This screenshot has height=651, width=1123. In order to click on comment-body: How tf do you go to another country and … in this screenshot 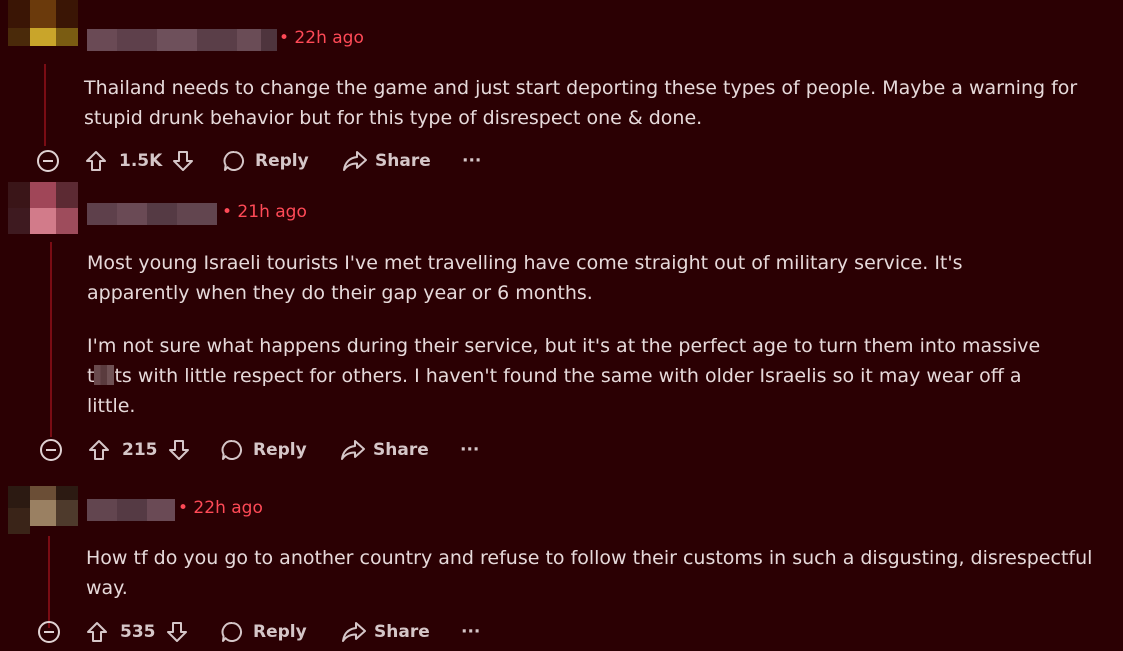, I will do `click(589, 573)`.